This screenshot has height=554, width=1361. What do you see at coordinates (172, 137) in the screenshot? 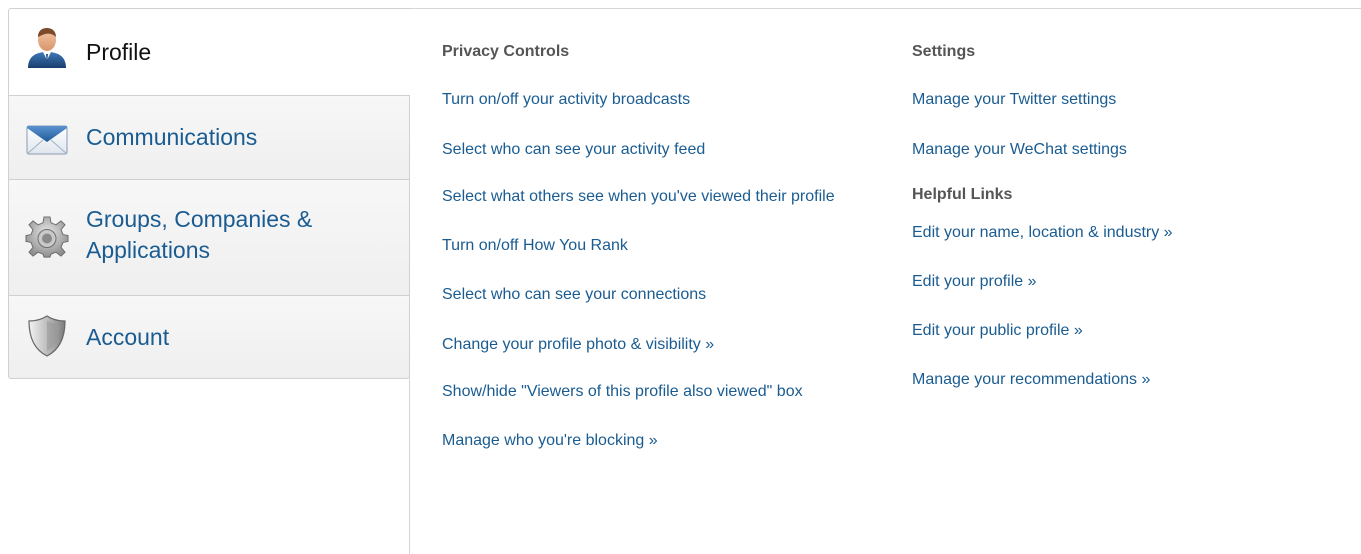
I see `tab-communications-label: Communications` at bounding box center [172, 137].